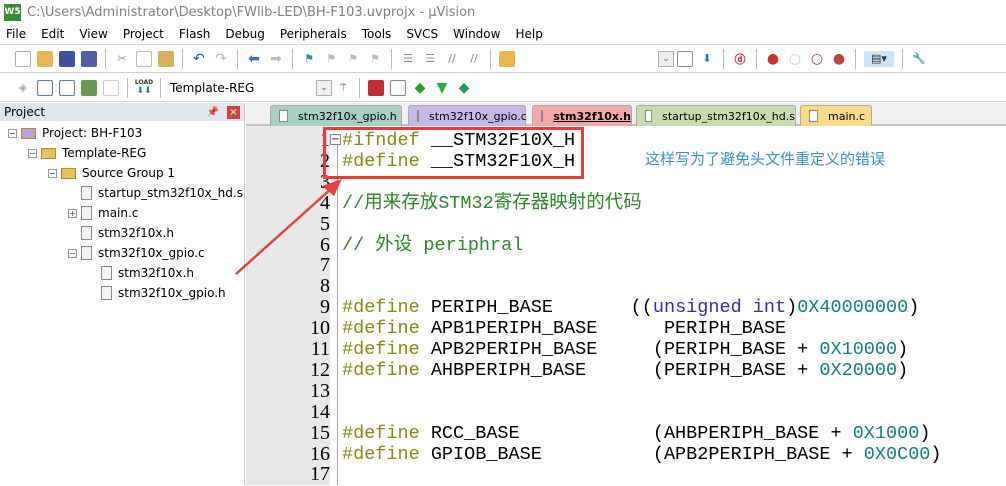  I want to click on menu-tools: Tools, so click(377, 34).